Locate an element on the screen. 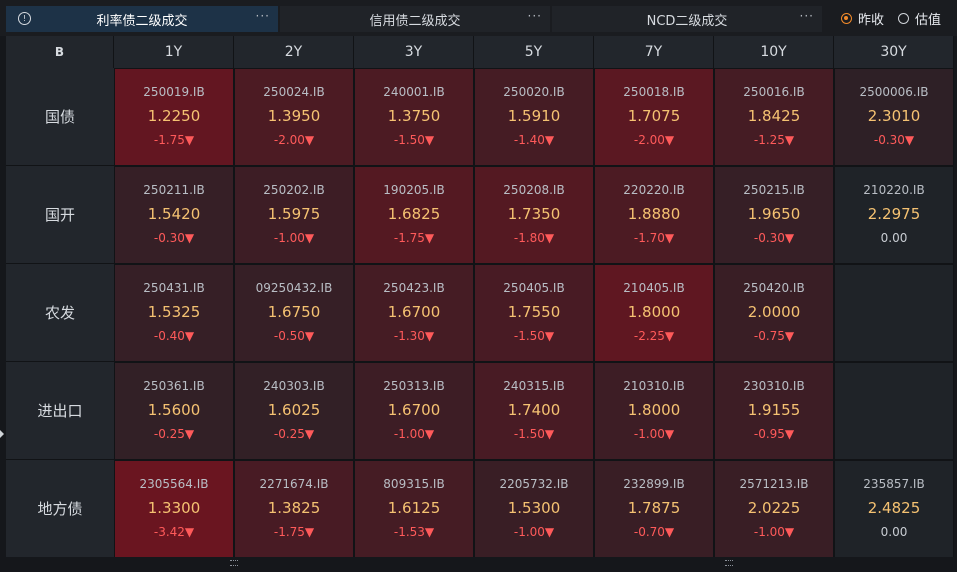 The image size is (957, 572). bond-code: 190205.IB is located at coordinates (414, 190).